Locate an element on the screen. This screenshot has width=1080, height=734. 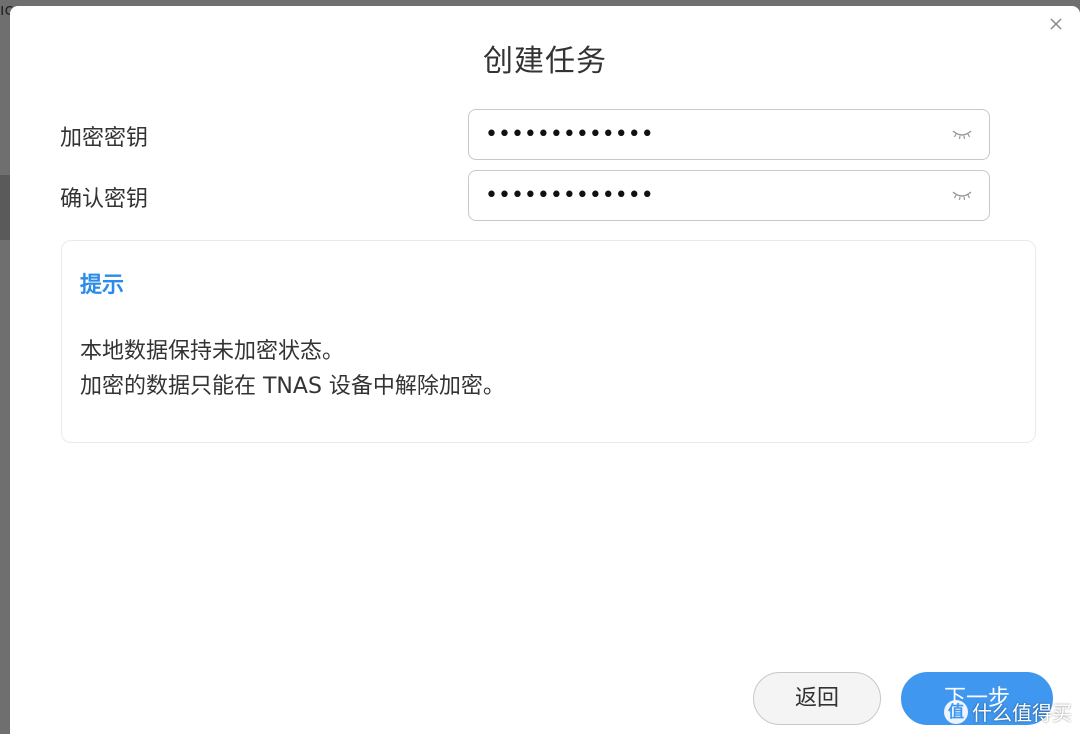
dialog-title: 创建任务 is located at coordinates (545, 61).